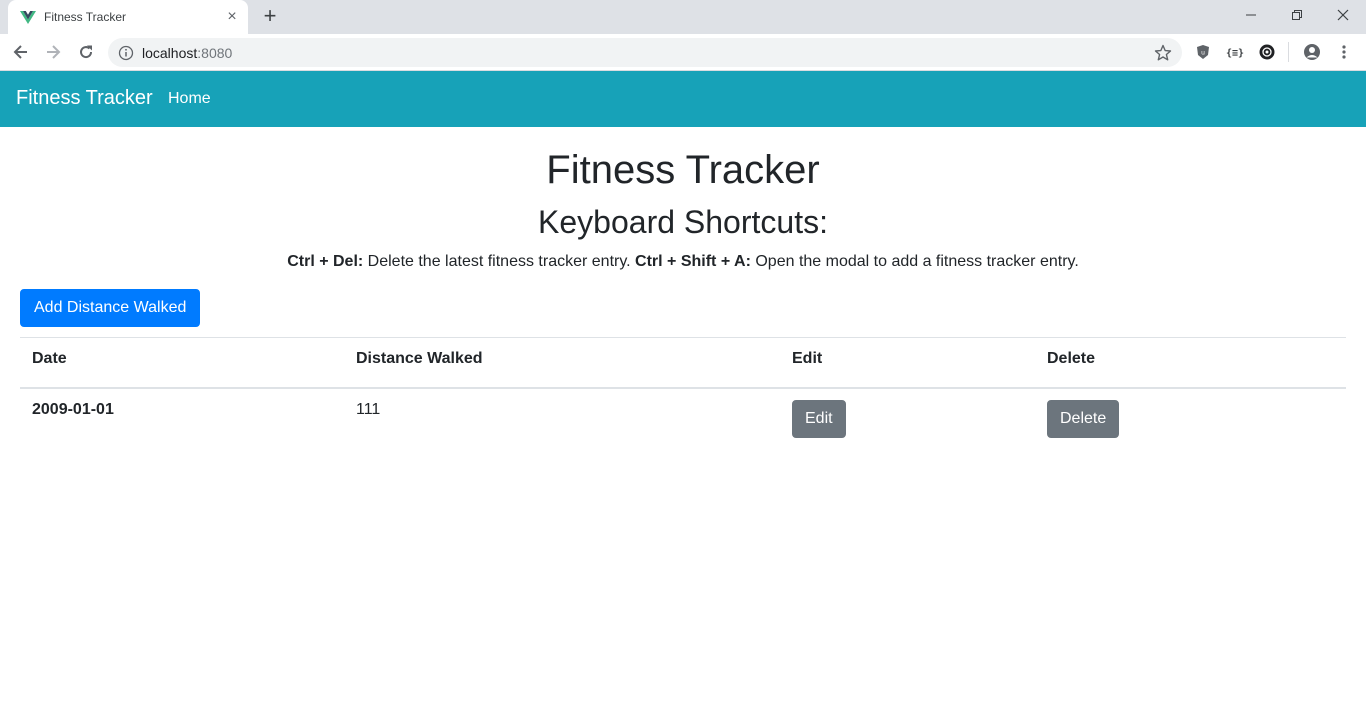 The width and height of the screenshot is (1366, 728). Describe the element at coordinates (683, 99) in the screenshot. I see `app-navbar: Fitness Tracker Home` at that location.